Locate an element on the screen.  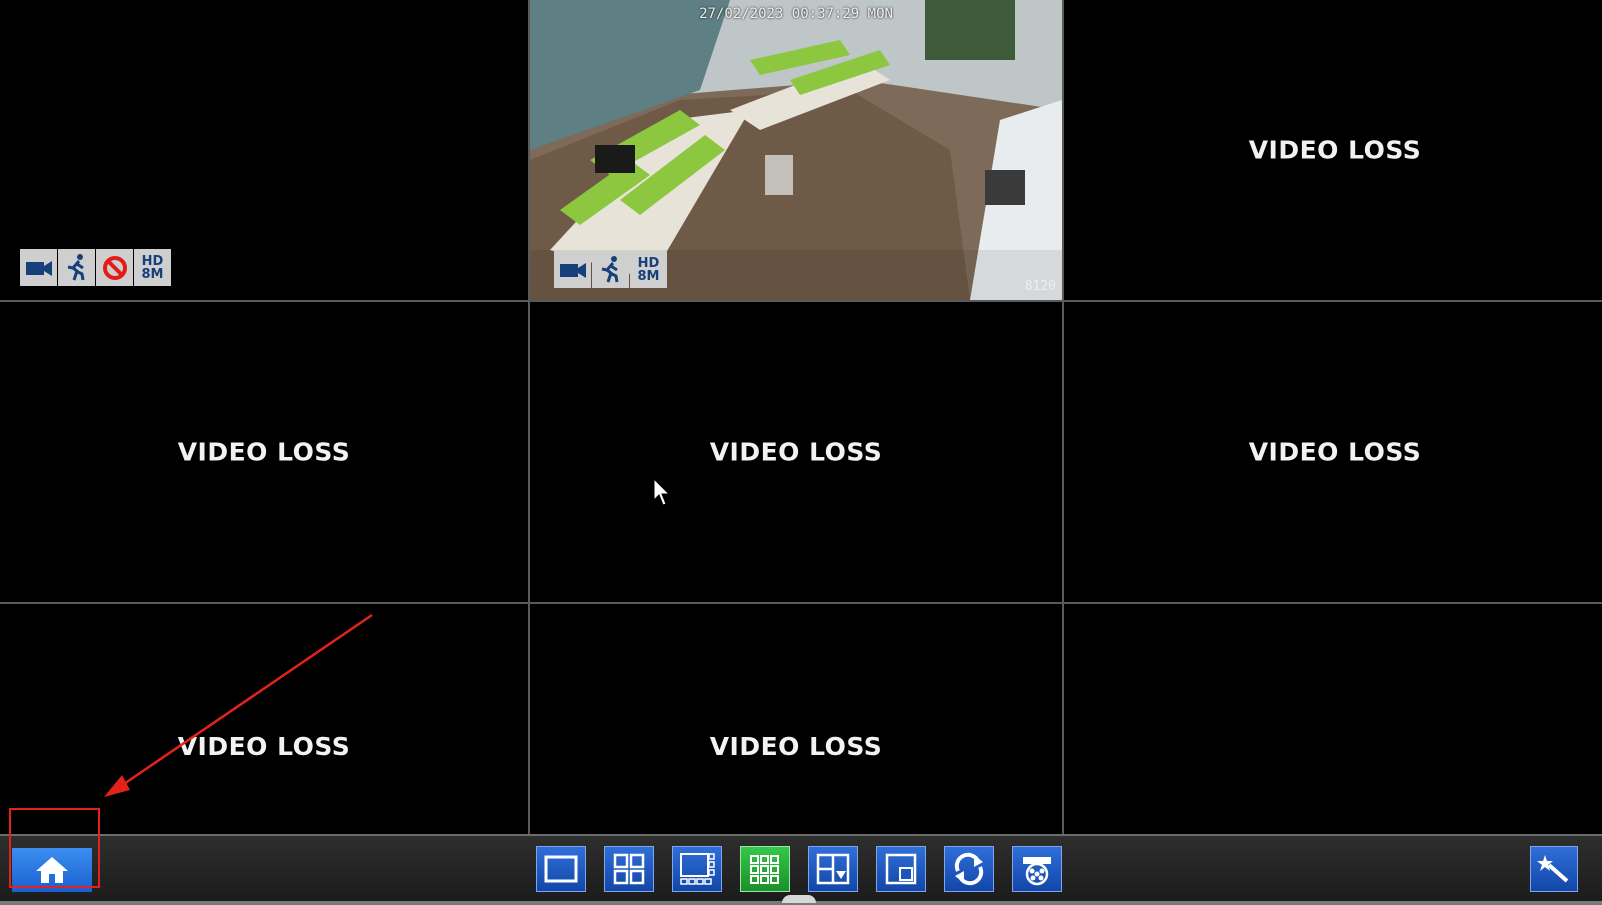
playback-icon is located at coordinates (1037, 871).